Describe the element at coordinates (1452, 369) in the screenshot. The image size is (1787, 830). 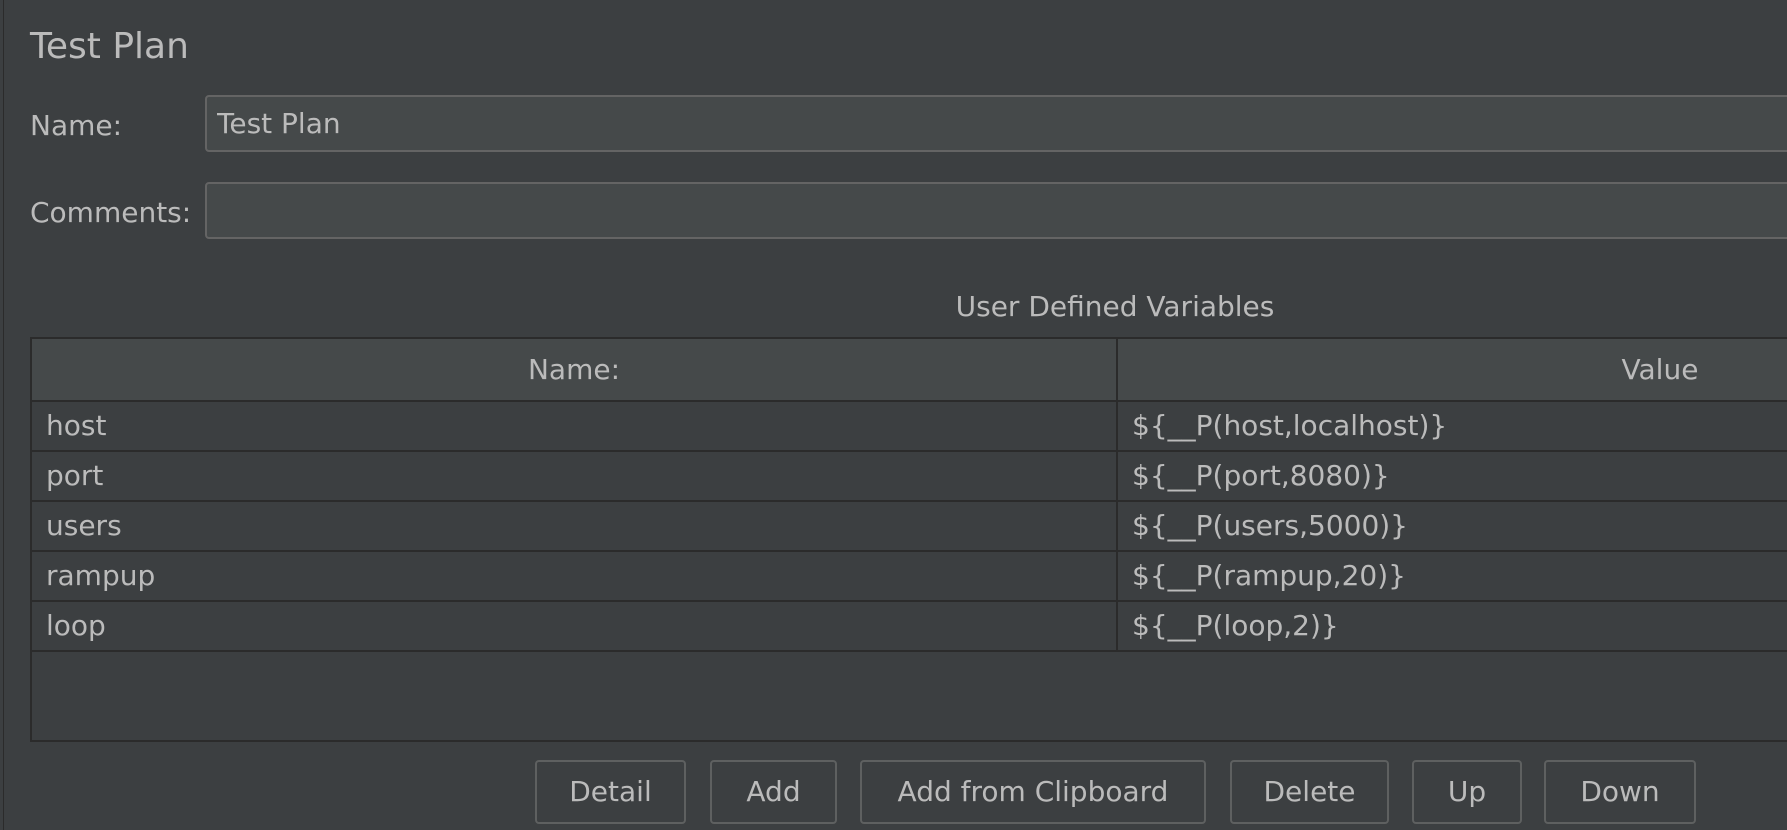
I see `column-header-value: Value` at that location.